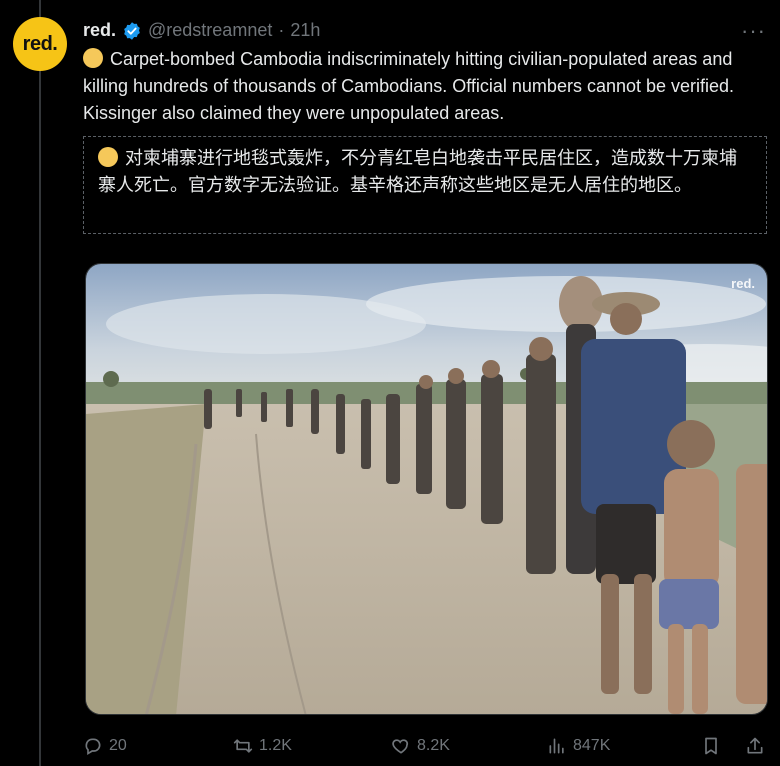 Image resolution: width=780 pixels, height=766 pixels. I want to click on image-watermark: red., so click(743, 283).